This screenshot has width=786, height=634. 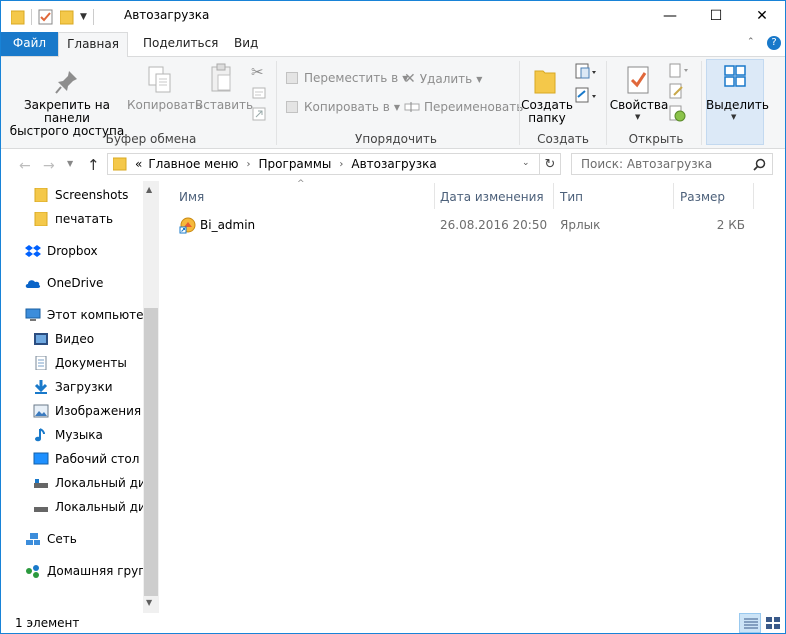 I want to click on breadcrumb-programs: Программы, so click(x=295, y=164).